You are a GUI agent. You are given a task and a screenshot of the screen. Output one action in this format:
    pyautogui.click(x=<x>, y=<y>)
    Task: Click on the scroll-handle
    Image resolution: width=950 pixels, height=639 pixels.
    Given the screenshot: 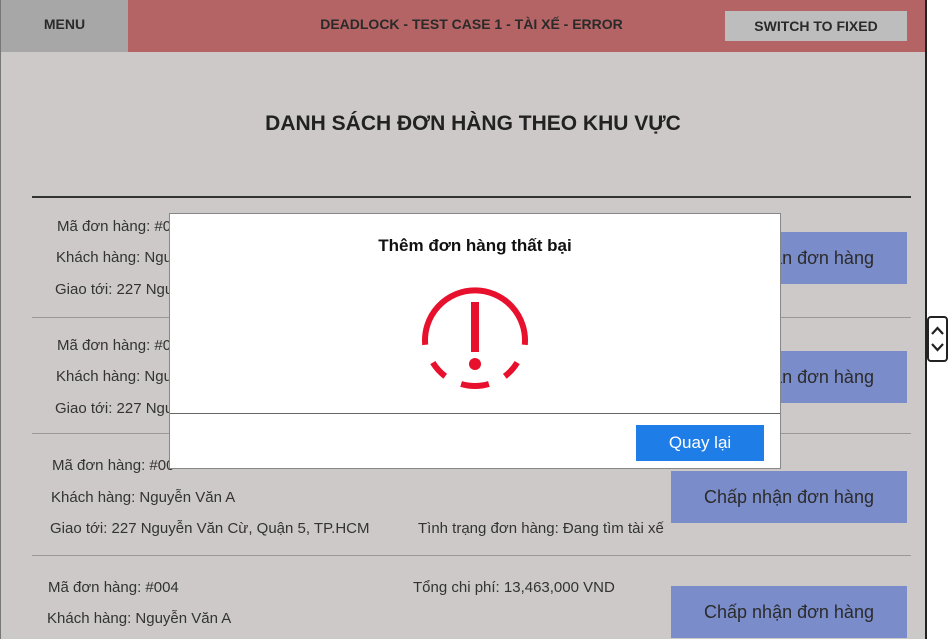 What is the action you would take?
    pyautogui.click(x=937, y=339)
    